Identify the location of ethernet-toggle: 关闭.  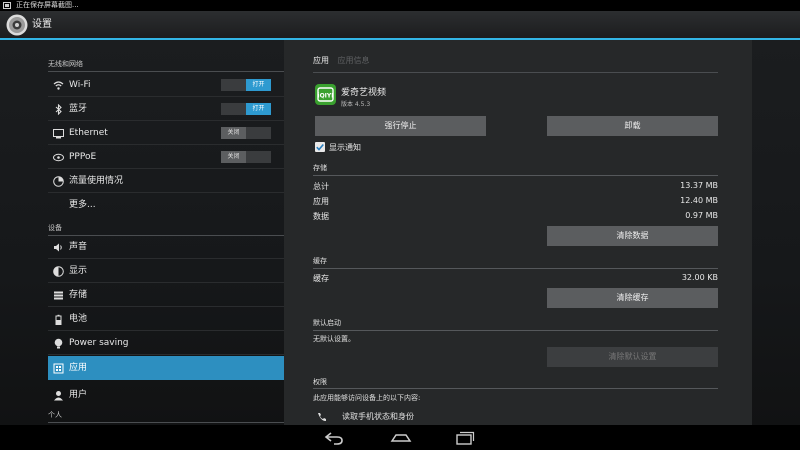
(246, 133).